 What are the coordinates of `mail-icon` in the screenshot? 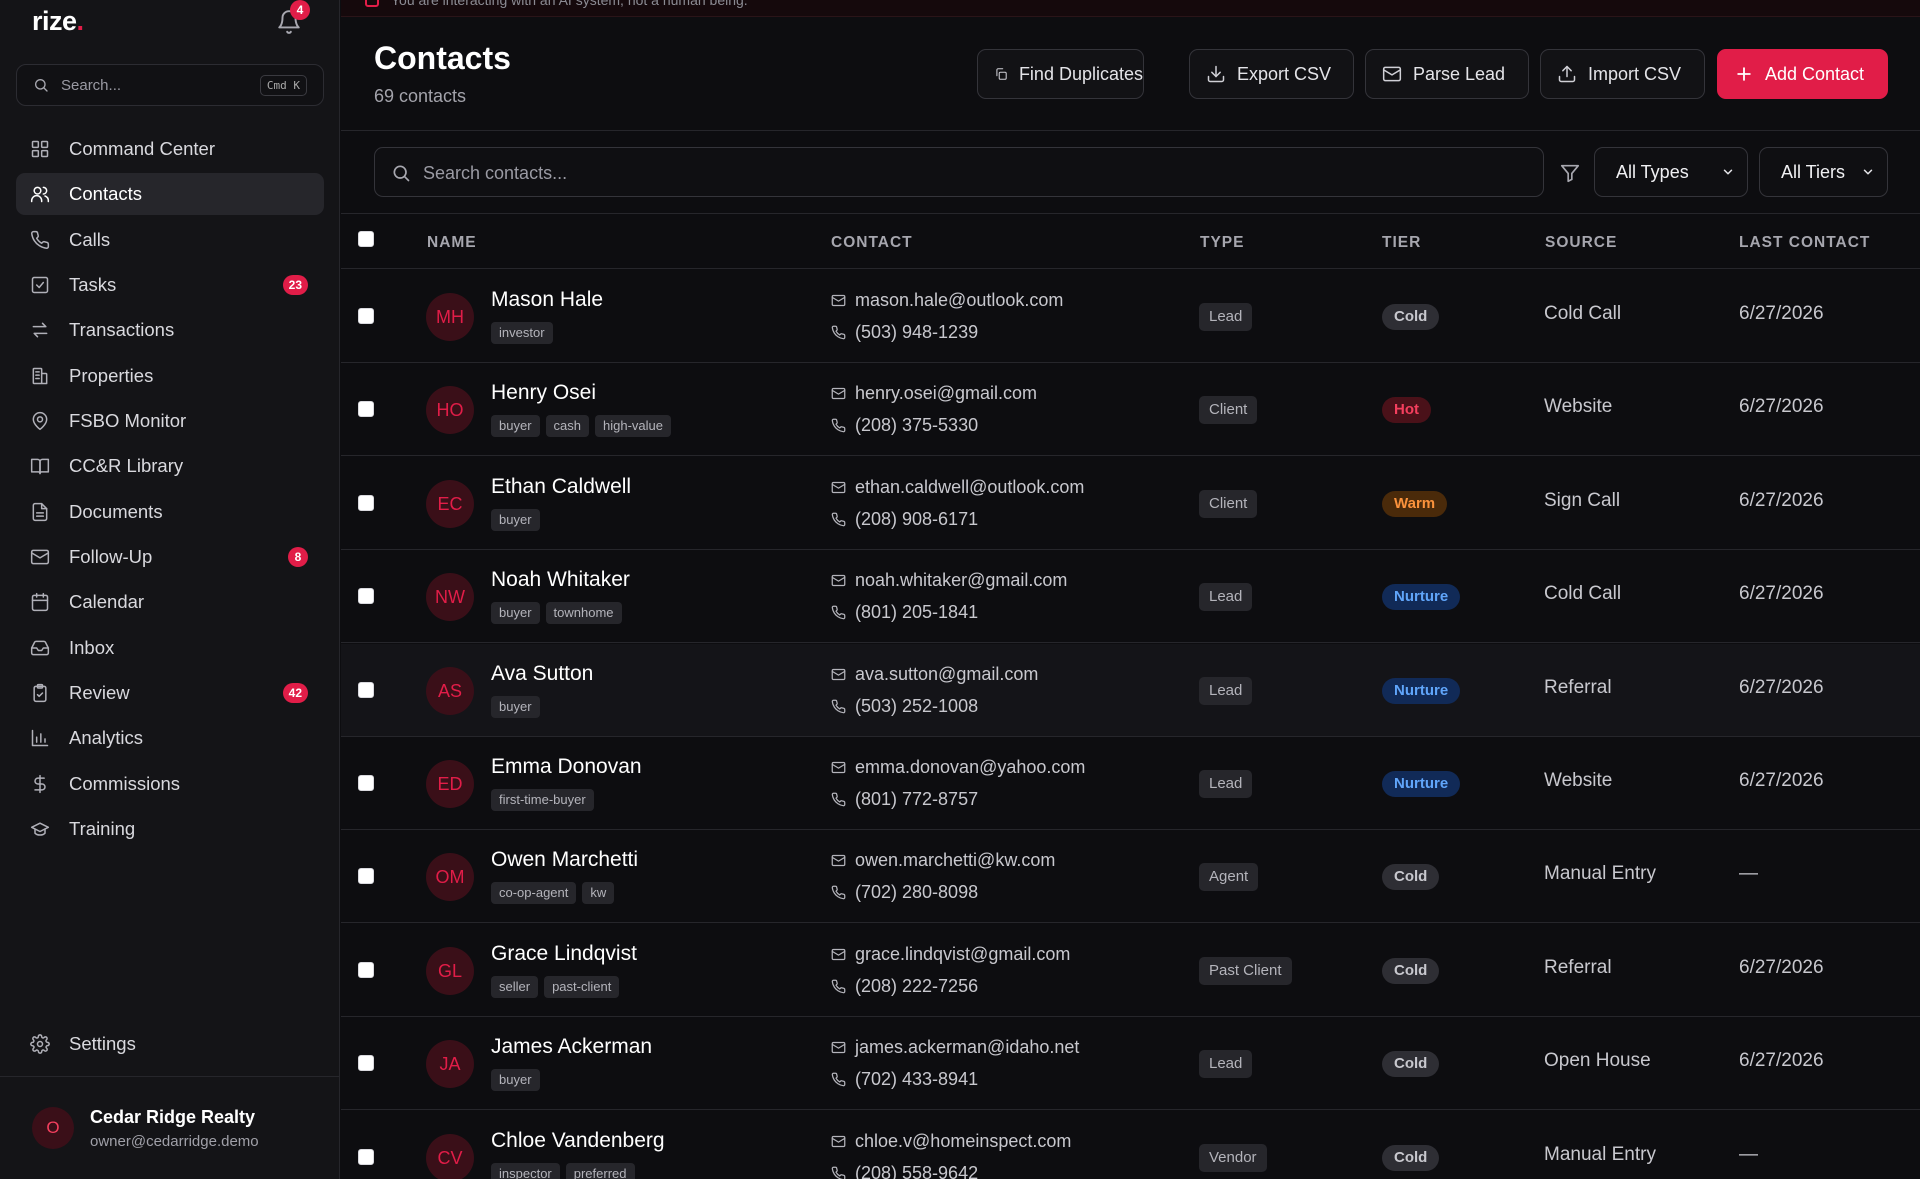 It's located at (838, 954).